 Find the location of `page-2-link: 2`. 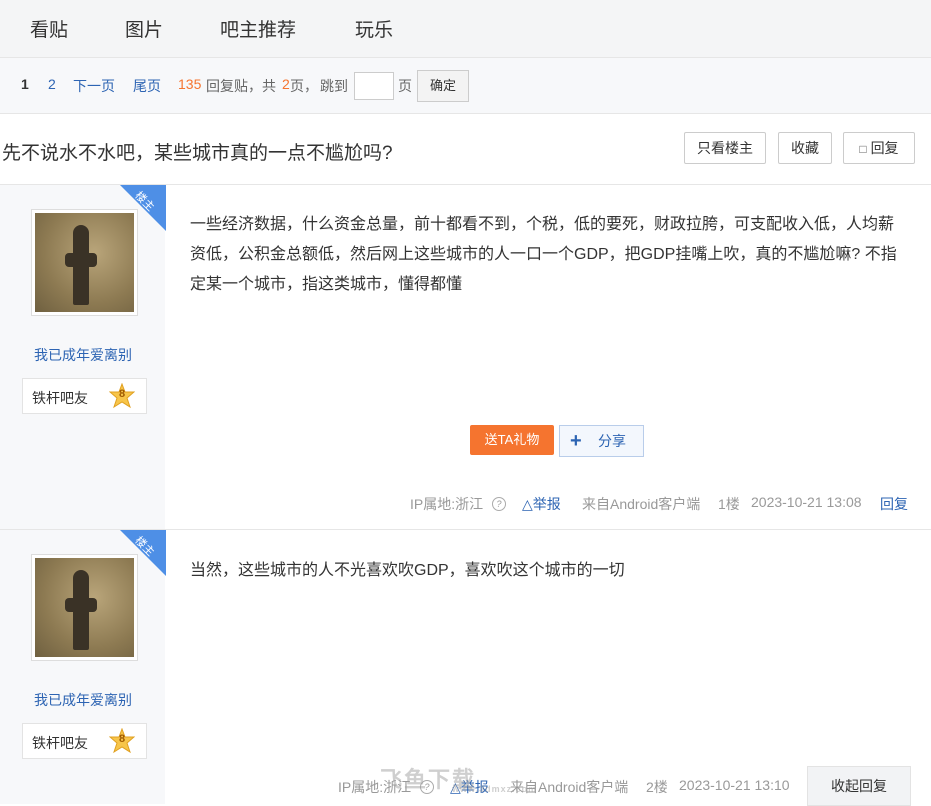

page-2-link: 2 is located at coordinates (52, 84).